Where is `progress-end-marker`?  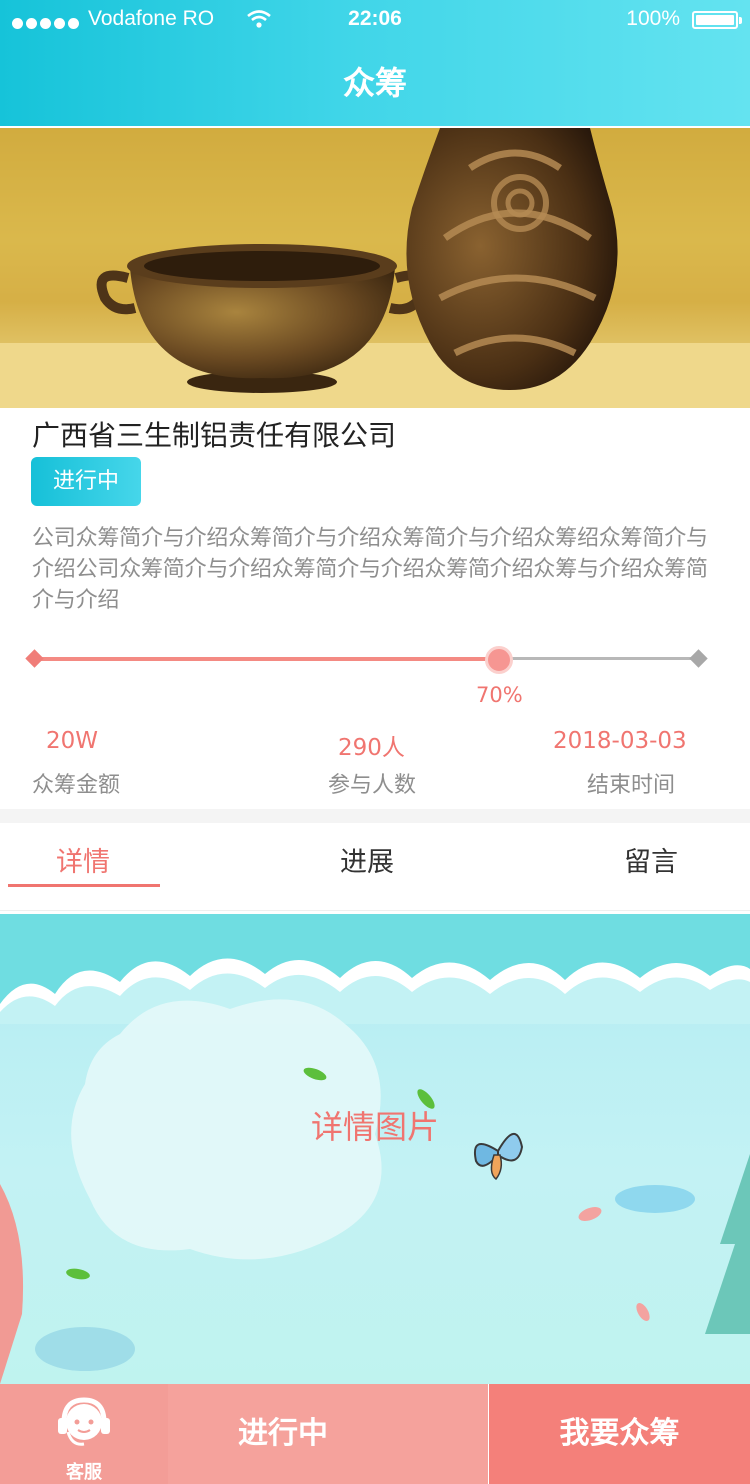
progress-end-marker is located at coordinates (698, 658).